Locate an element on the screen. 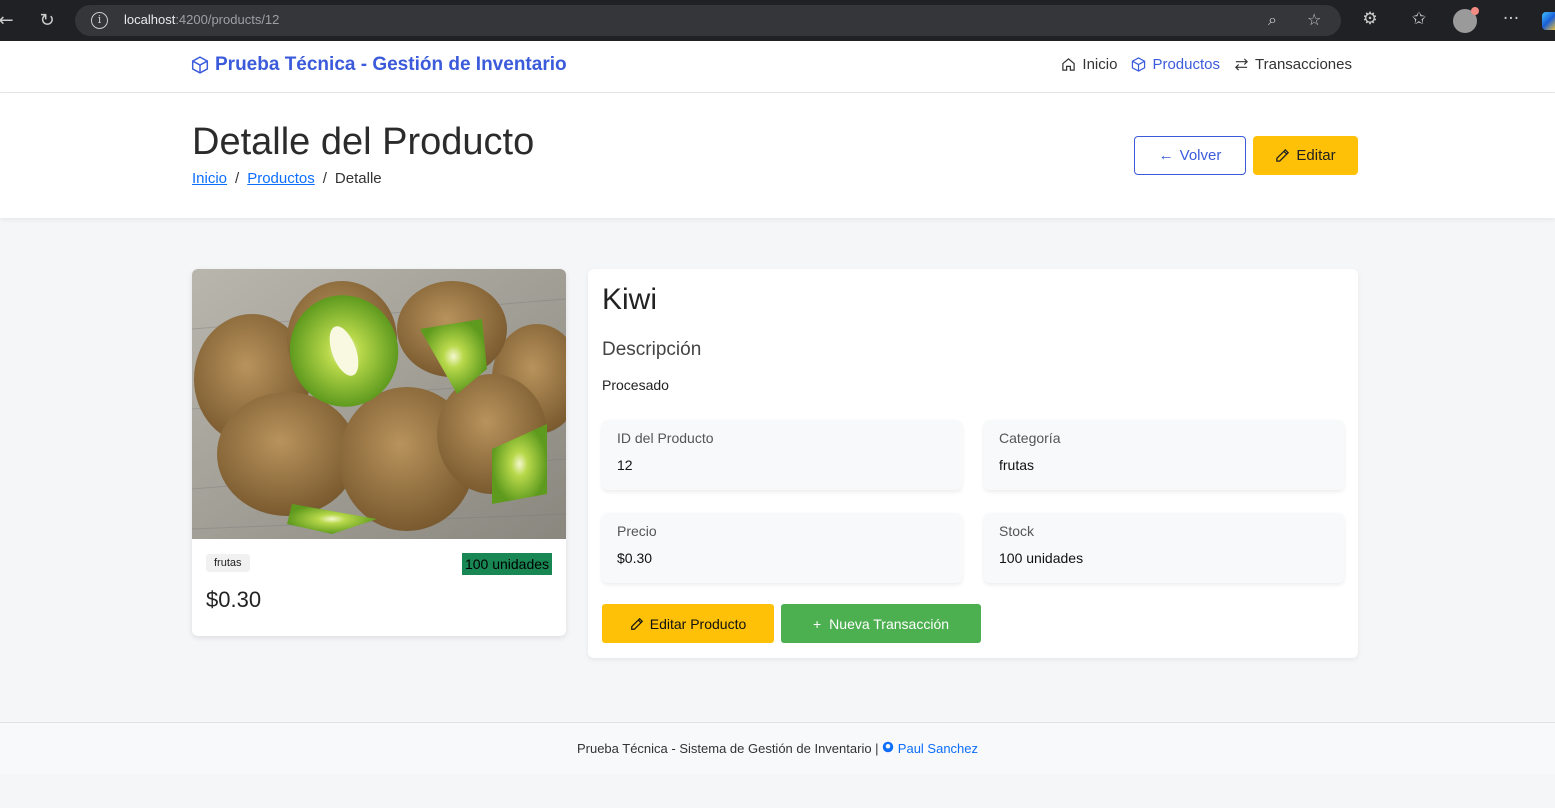 Image resolution: width=1555 pixels, height=808 pixels. breadcrumb-productos: Productos is located at coordinates (281, 178).